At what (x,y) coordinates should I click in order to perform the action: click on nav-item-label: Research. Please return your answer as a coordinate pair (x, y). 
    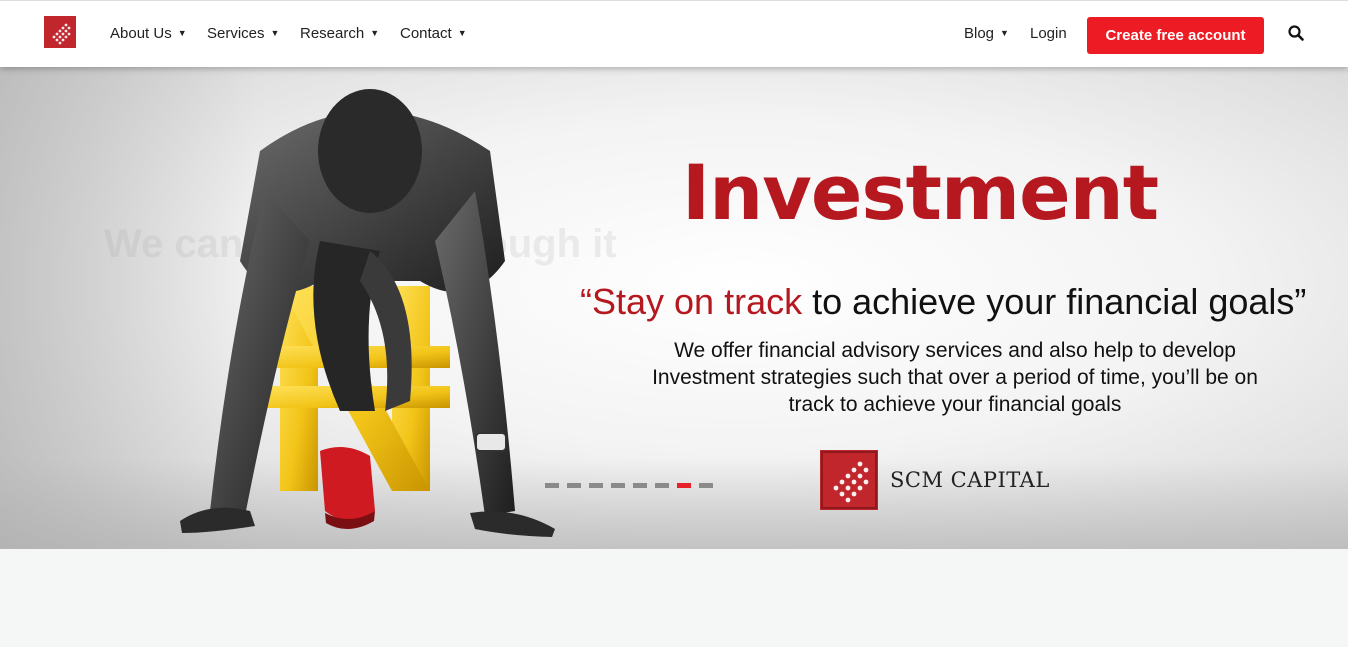
    Looking at the image, I should click on (332, 33).